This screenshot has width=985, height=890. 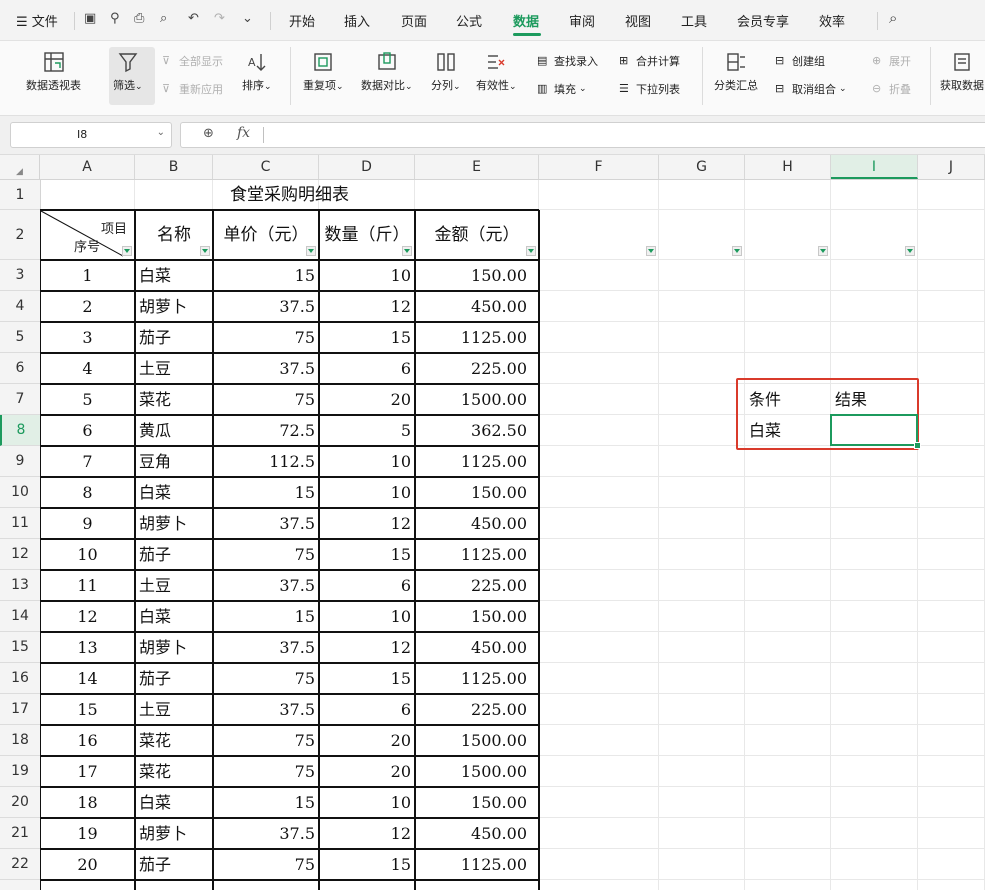 What do you see at coordinates (20, 585) in the screenshot?
I see `row-header-13: 13` at bounding box center [20, 585].